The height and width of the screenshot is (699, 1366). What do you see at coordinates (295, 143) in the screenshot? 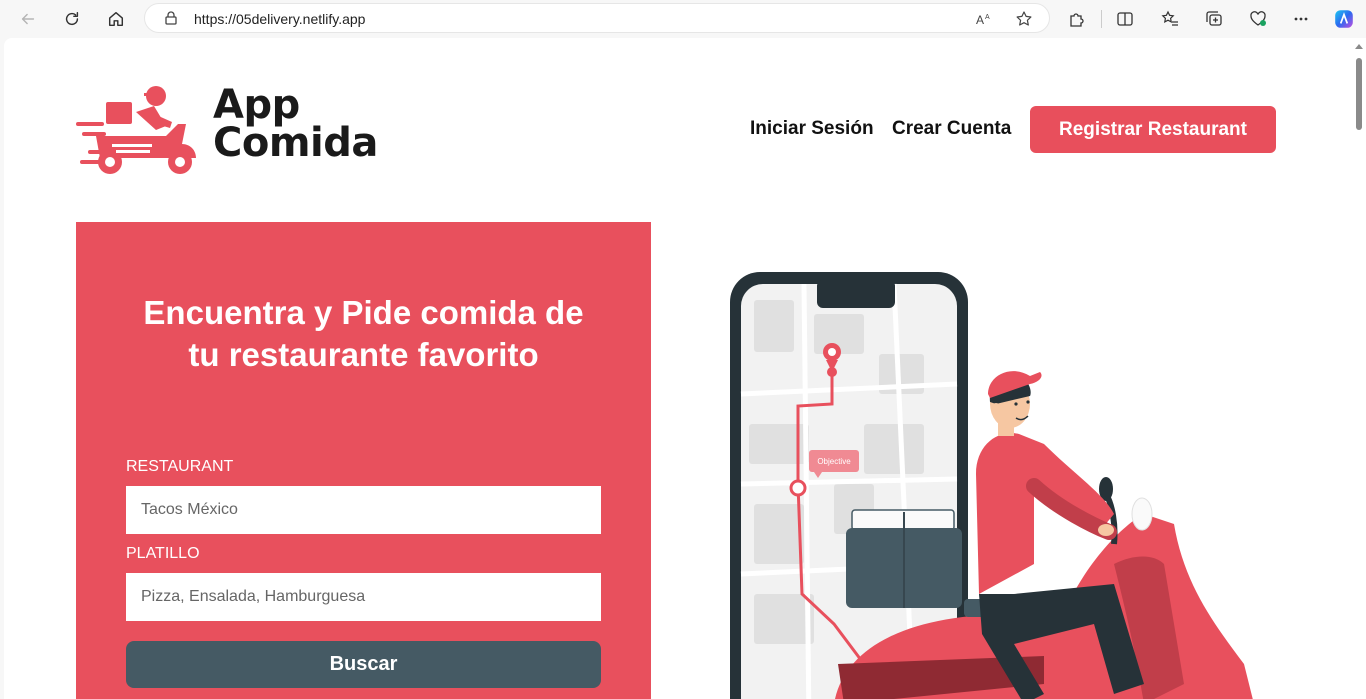
I see `logo-line-2: Comida` at bounding box center [295, 143].